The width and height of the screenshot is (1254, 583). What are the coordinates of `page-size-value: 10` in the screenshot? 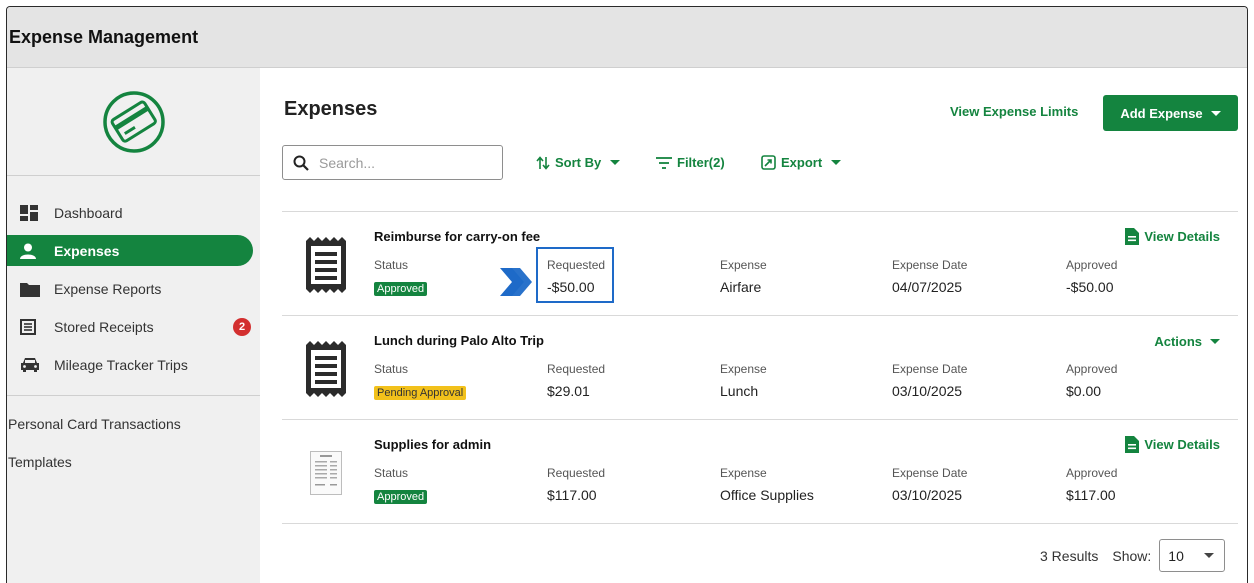 It's located at (1176, 555).